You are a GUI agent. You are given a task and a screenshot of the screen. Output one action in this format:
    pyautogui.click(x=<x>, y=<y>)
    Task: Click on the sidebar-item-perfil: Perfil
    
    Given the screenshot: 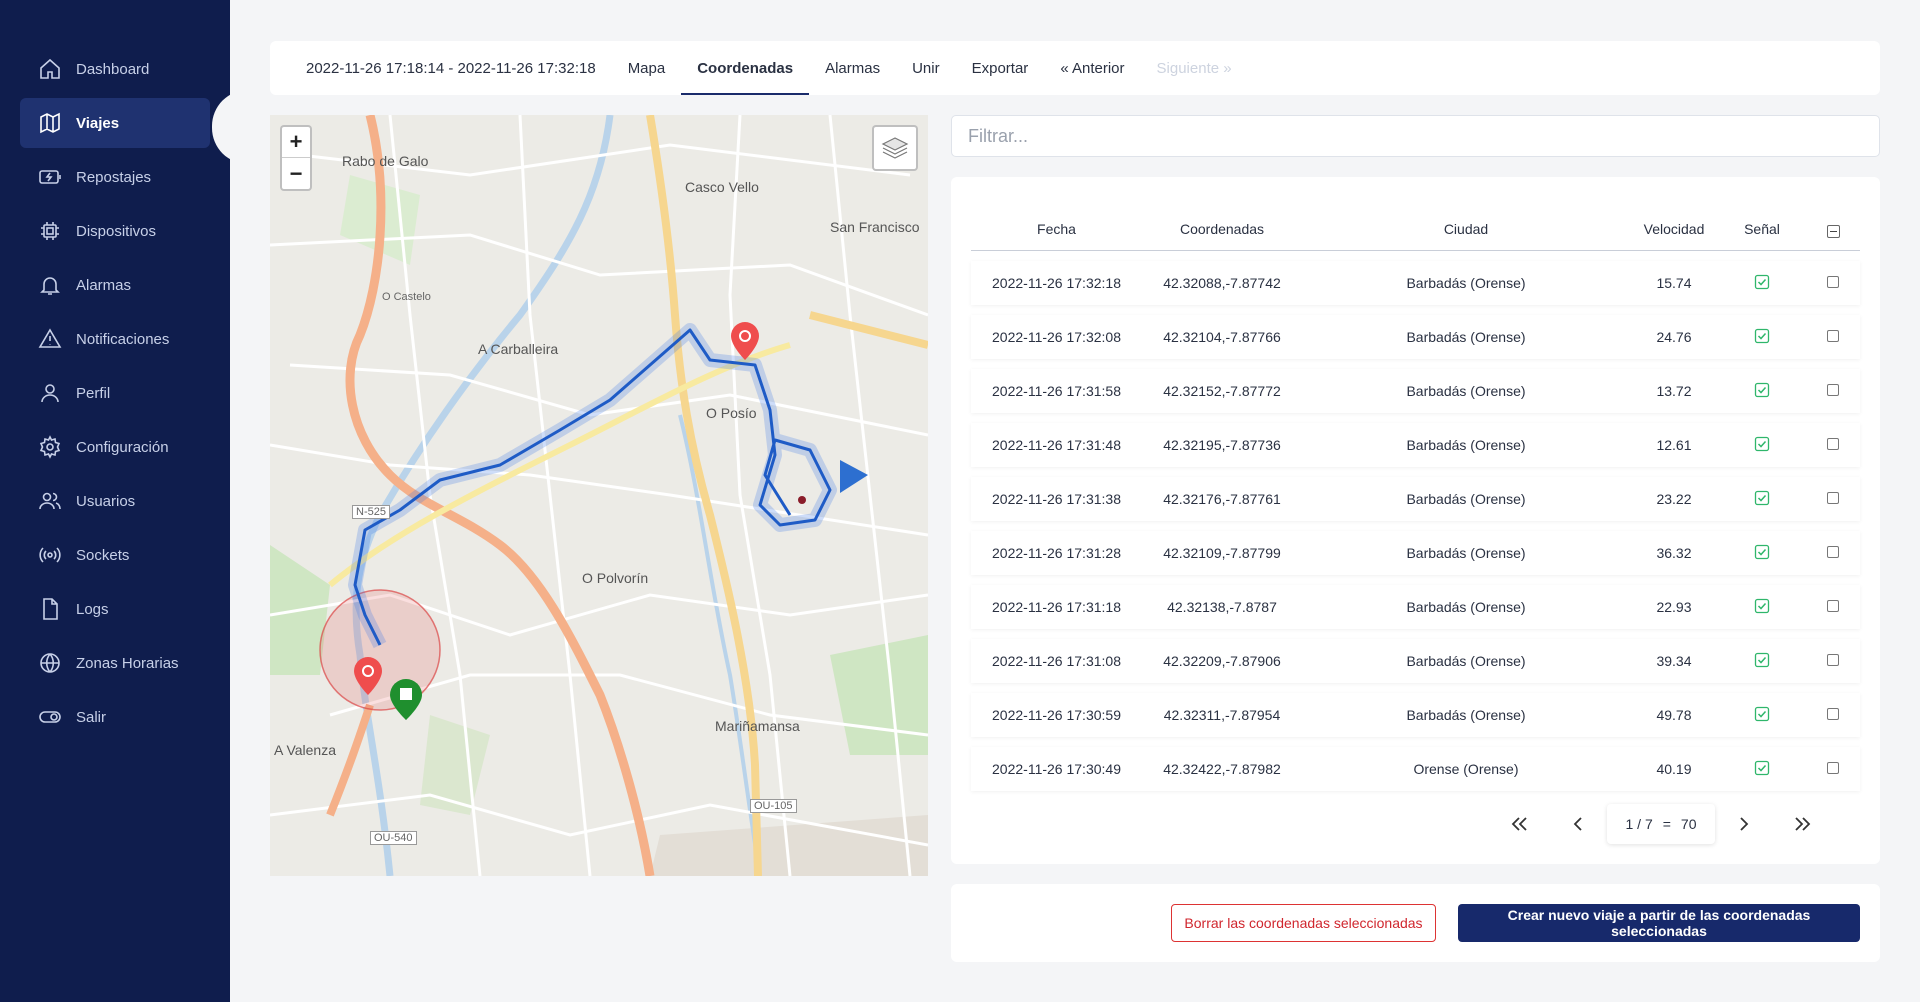 What is the action you would take?
    pyautogui.click(x=115, y=393)
    